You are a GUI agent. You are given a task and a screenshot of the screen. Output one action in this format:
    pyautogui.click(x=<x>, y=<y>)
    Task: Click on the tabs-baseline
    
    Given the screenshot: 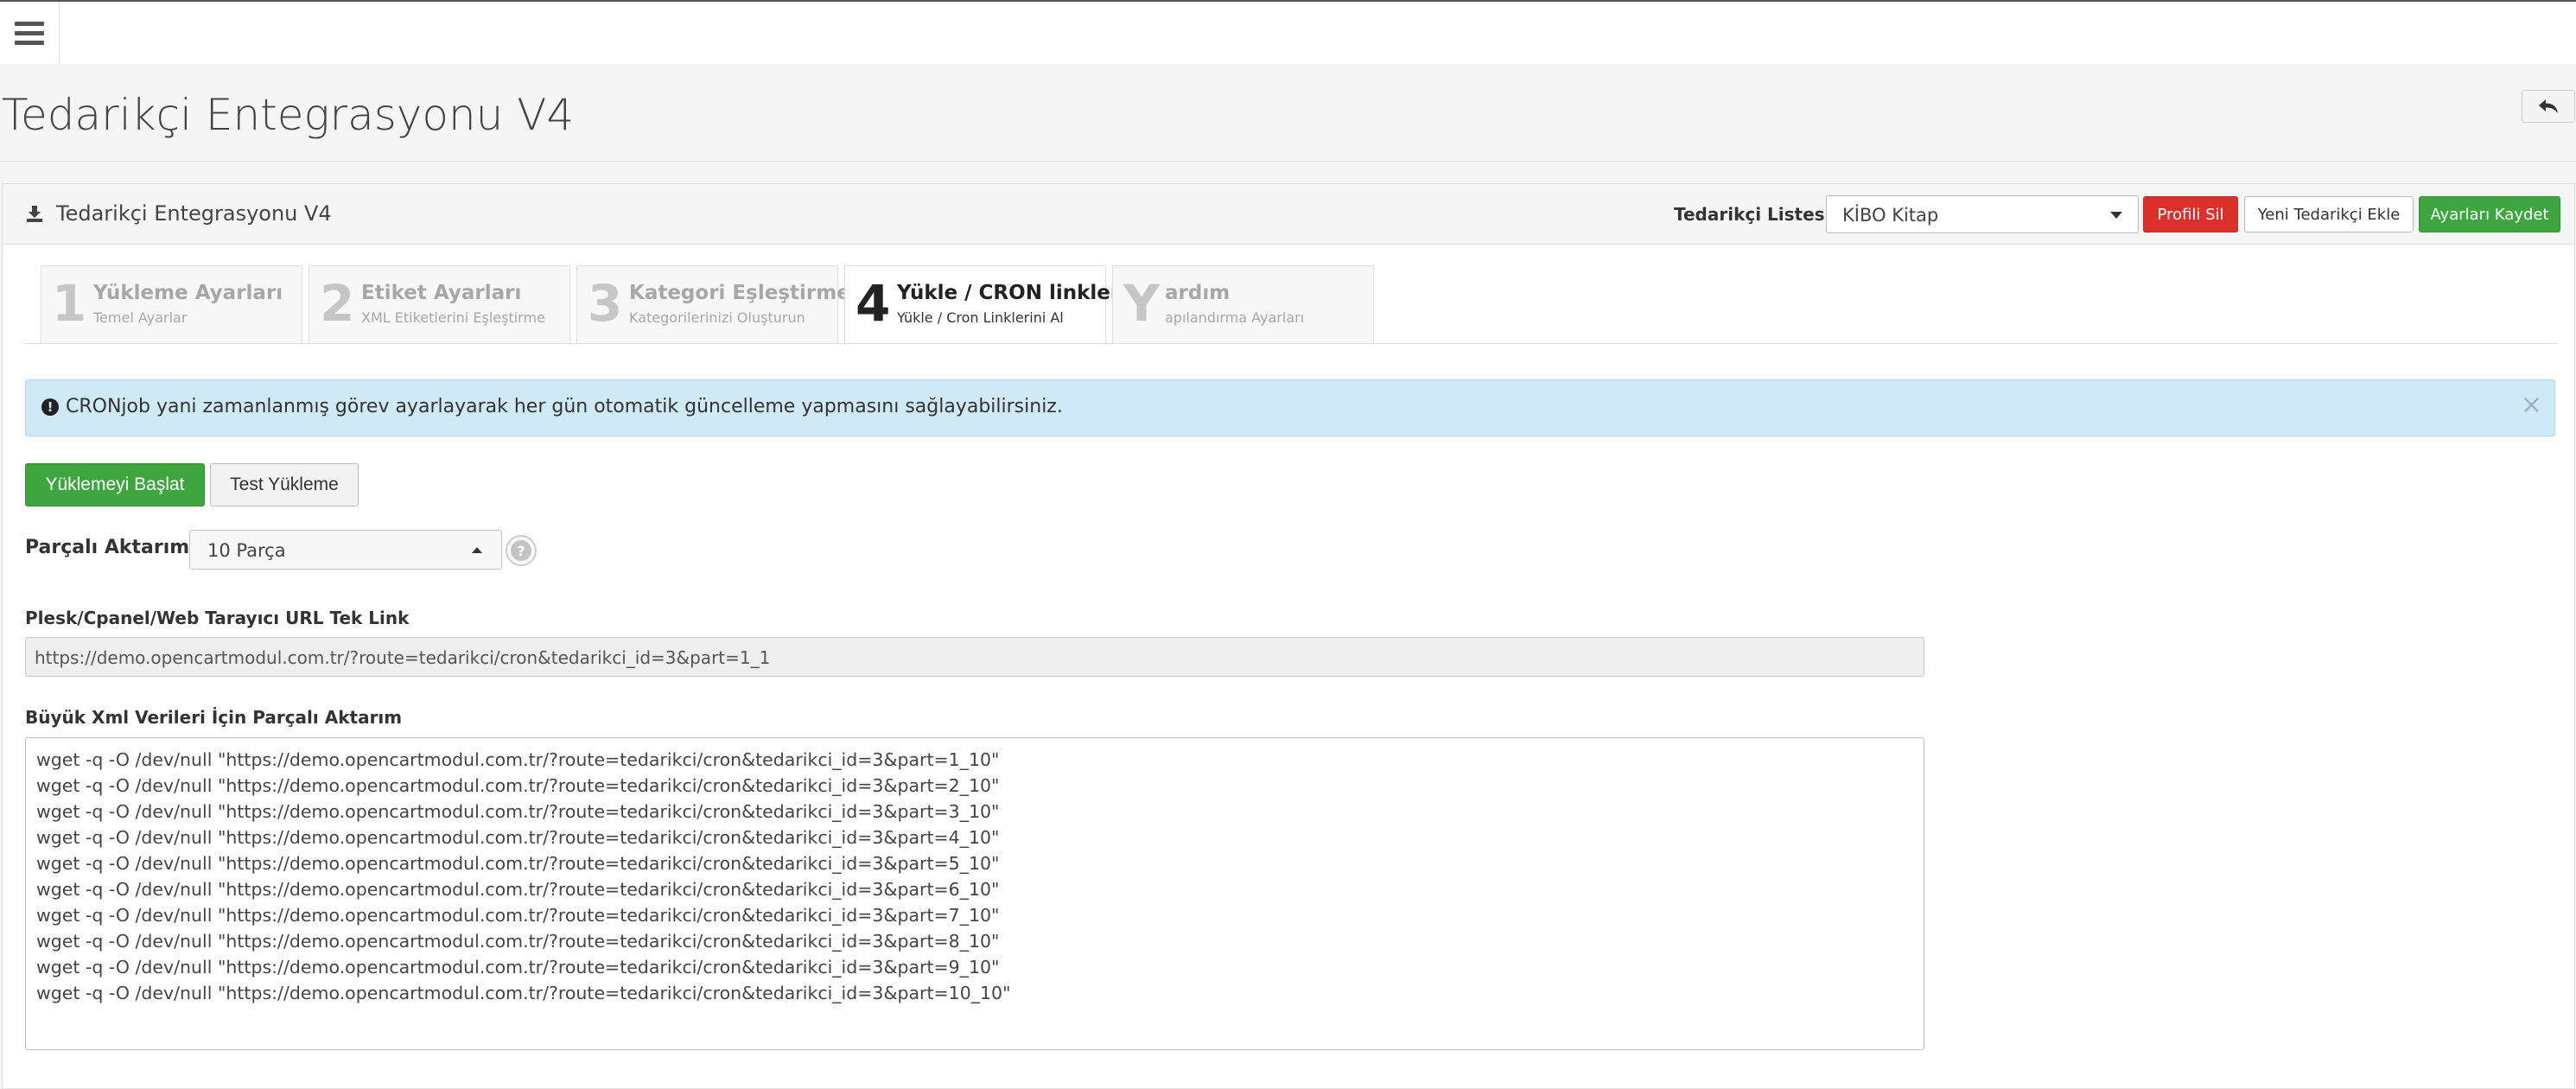 What is the action you would take?
    pyautogui.click(x=1291, y=343)
    